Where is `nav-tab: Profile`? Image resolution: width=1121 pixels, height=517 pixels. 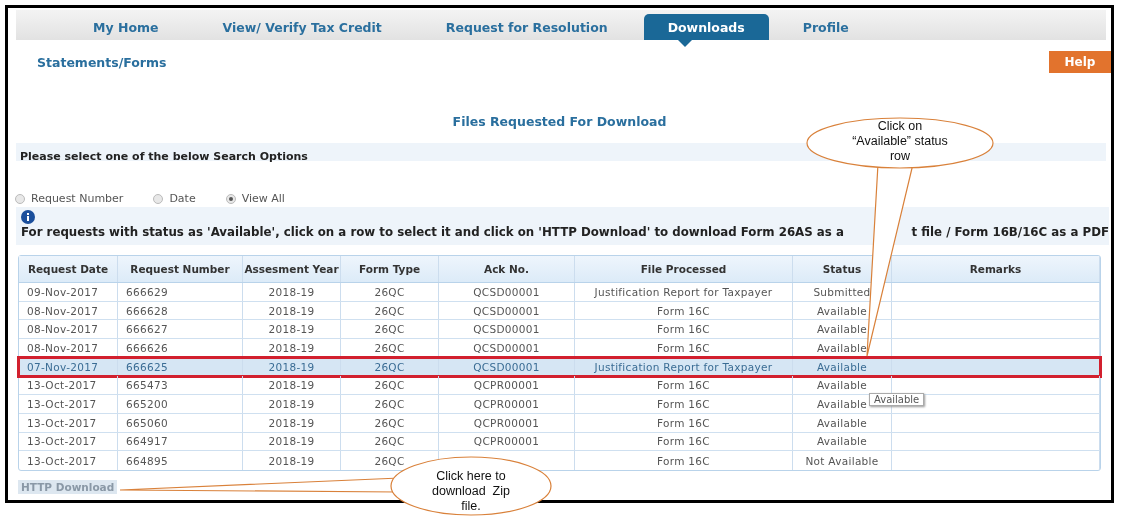 nav-tab: Profile is located at coordinates (825, 27).